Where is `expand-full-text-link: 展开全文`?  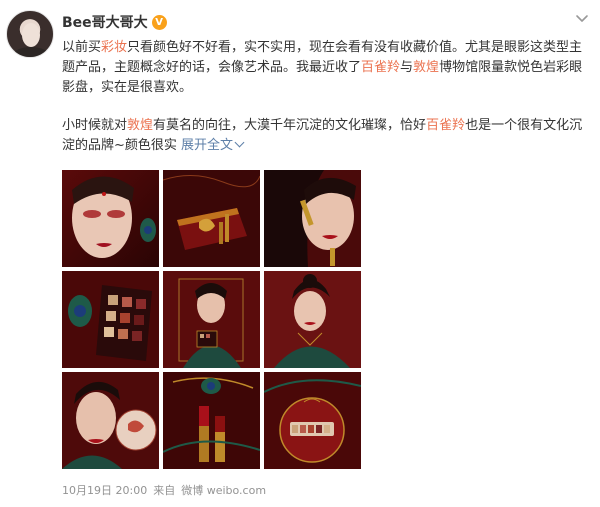 expand-full-text-link: 展开全文 is located at coordinates (213, 145).